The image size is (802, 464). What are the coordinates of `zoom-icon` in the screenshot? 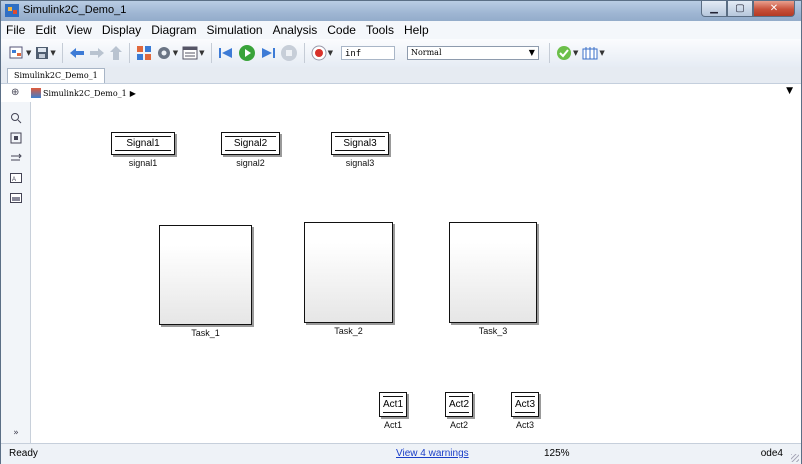 It's located at (16, 118).